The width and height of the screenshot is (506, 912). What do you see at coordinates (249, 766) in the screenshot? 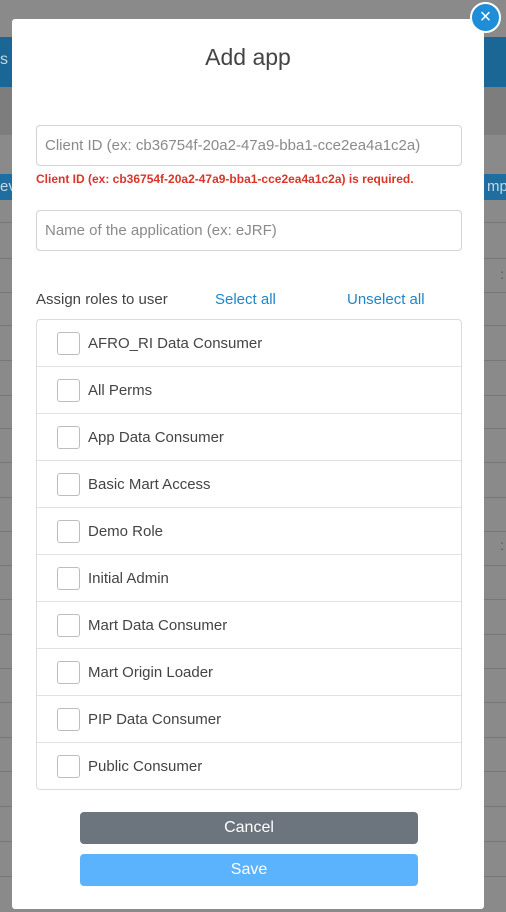
I see `role-item: Public Consumer` at bounding box center [249, 766].